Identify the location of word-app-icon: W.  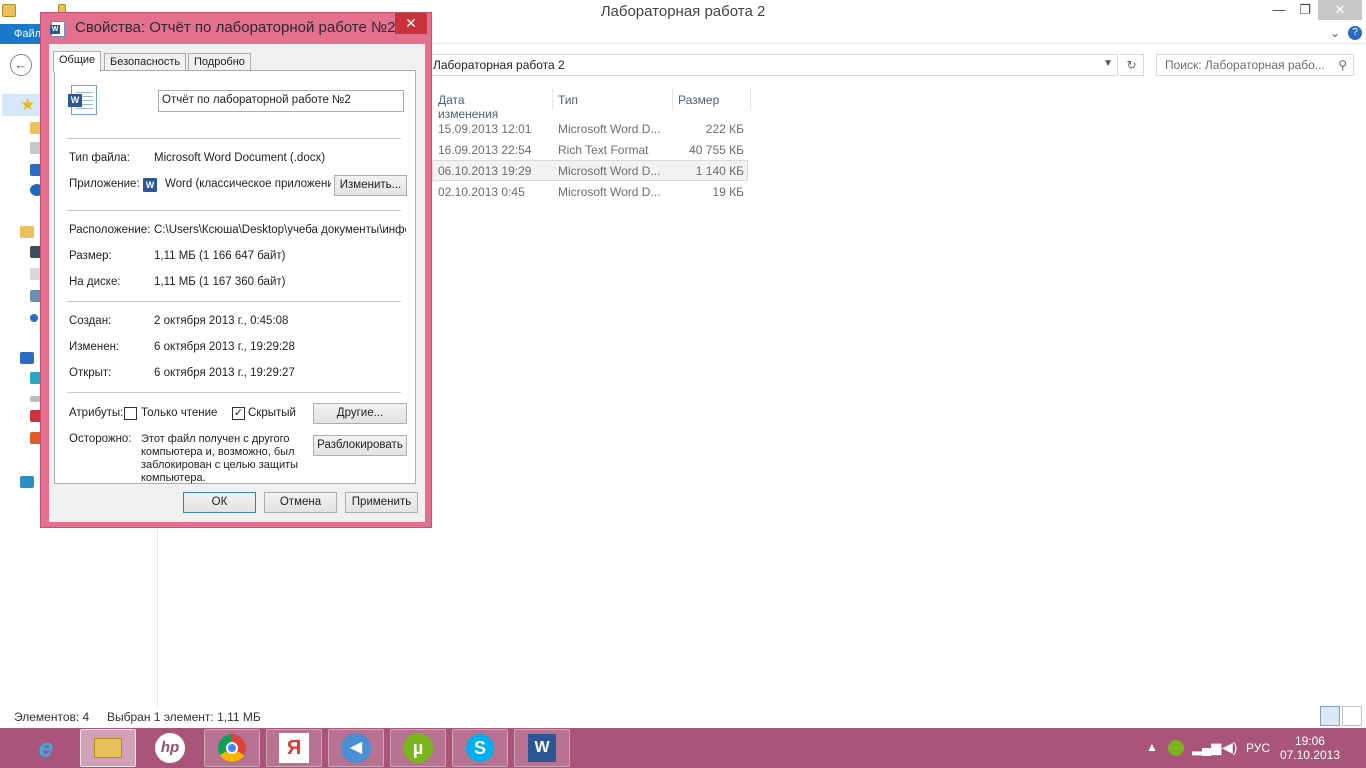
(150, 185).